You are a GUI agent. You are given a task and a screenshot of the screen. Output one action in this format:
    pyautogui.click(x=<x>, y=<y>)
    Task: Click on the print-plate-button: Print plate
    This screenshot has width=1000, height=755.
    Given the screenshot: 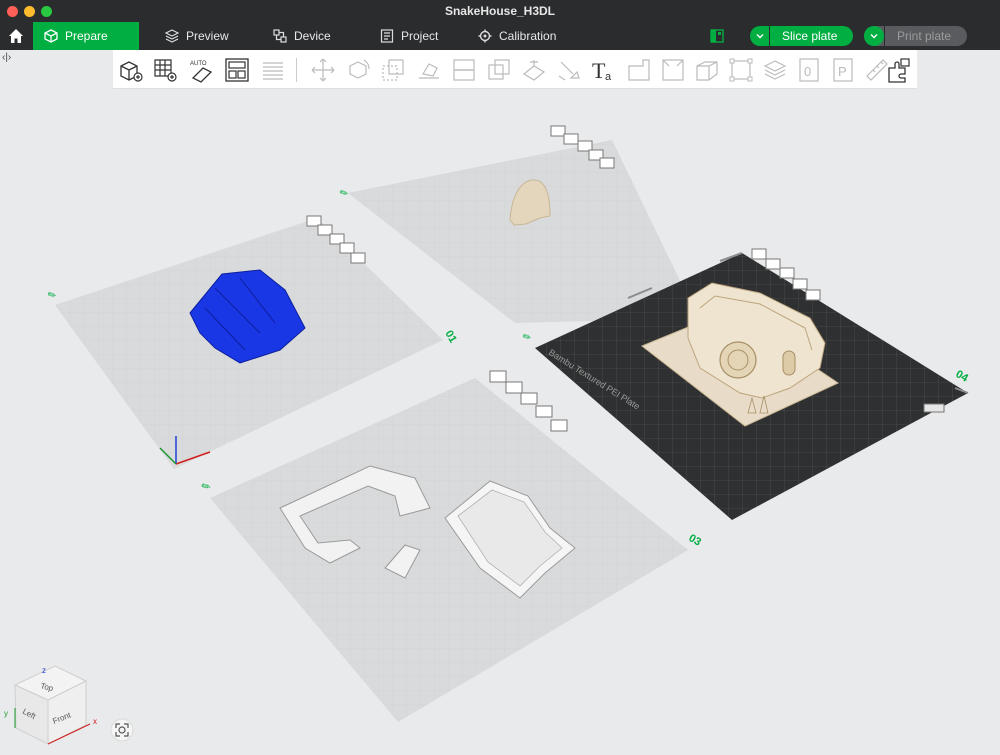 What is the action you would take?
    pyautogui.click(x=915, y=36)
    